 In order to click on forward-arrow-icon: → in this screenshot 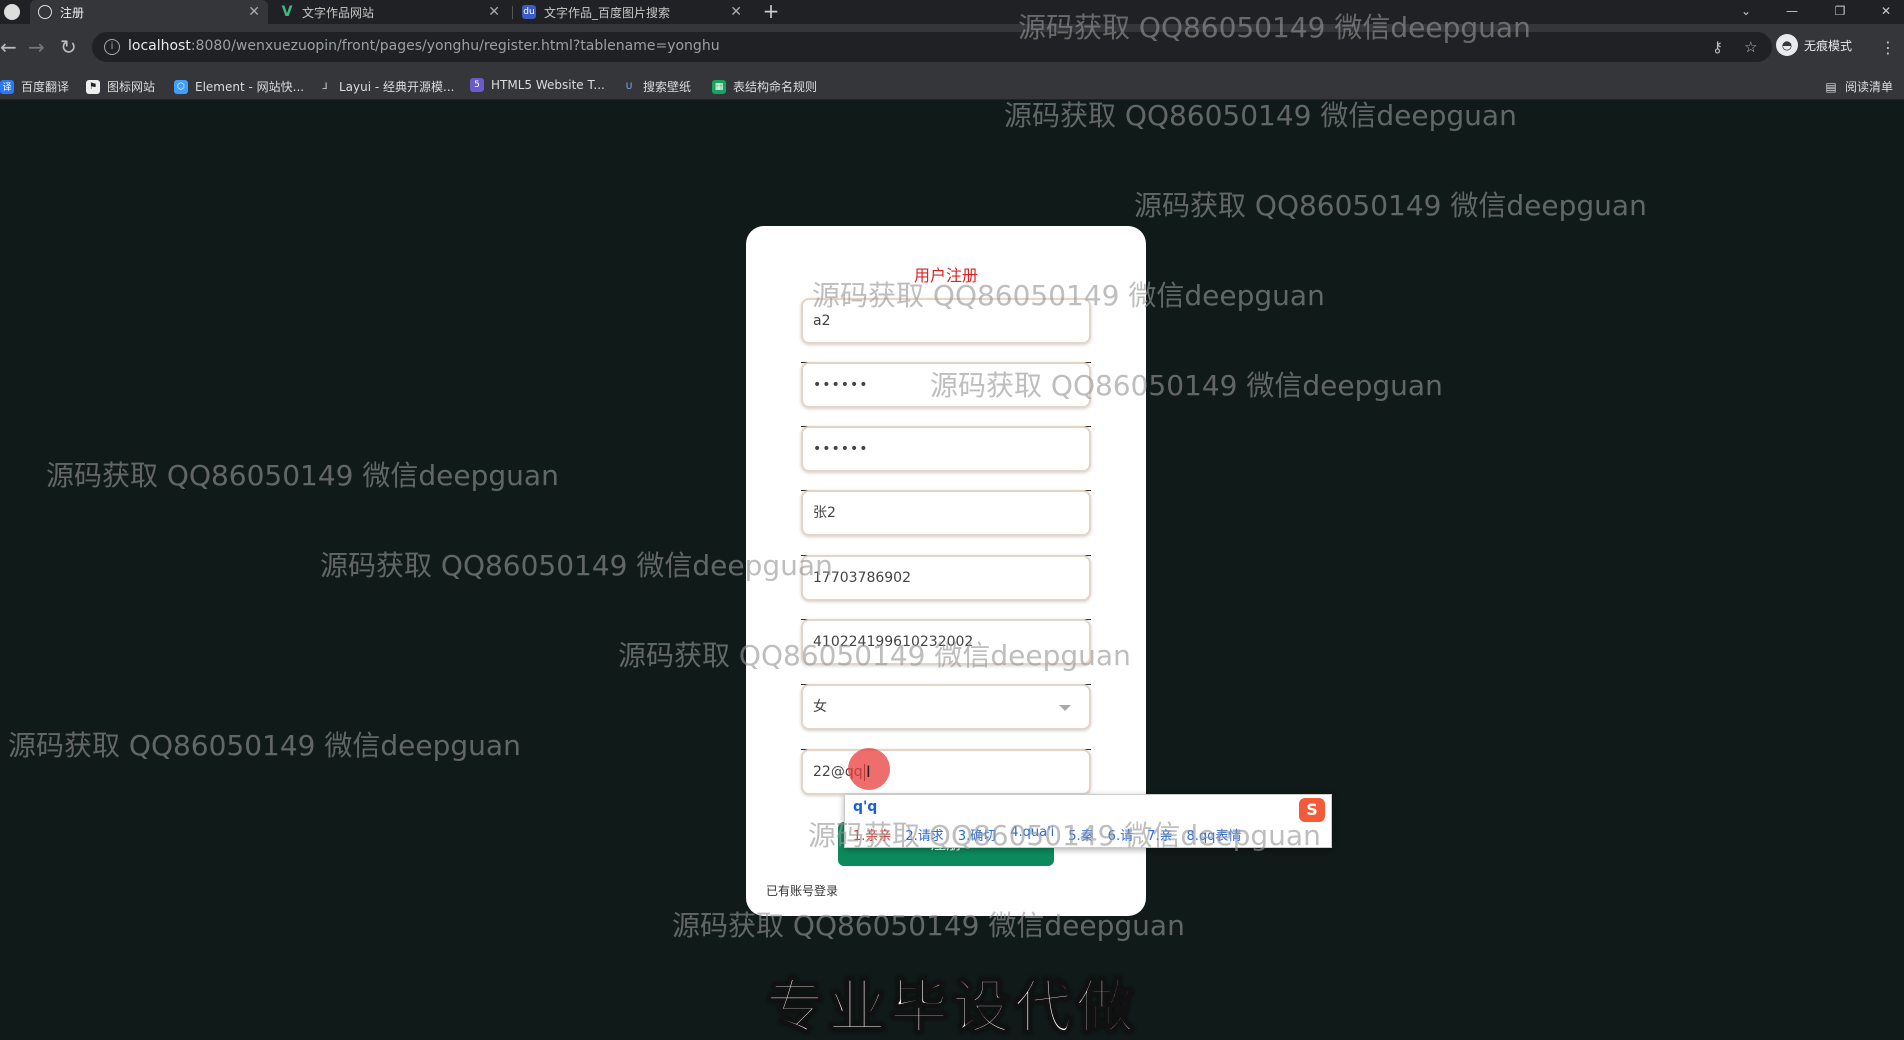, I will do `click(36, 47)`.